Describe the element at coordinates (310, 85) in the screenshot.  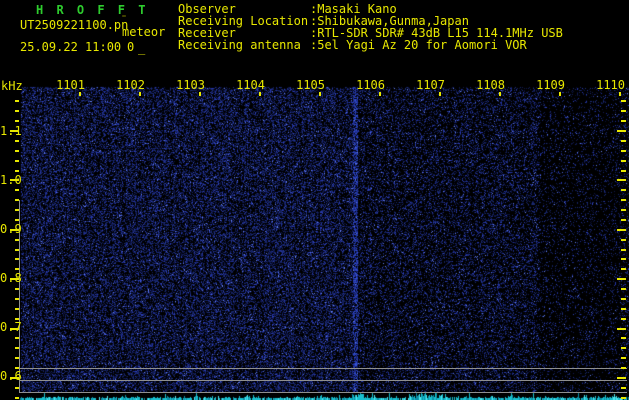
I see `x-tick-label: 1105` at that location.